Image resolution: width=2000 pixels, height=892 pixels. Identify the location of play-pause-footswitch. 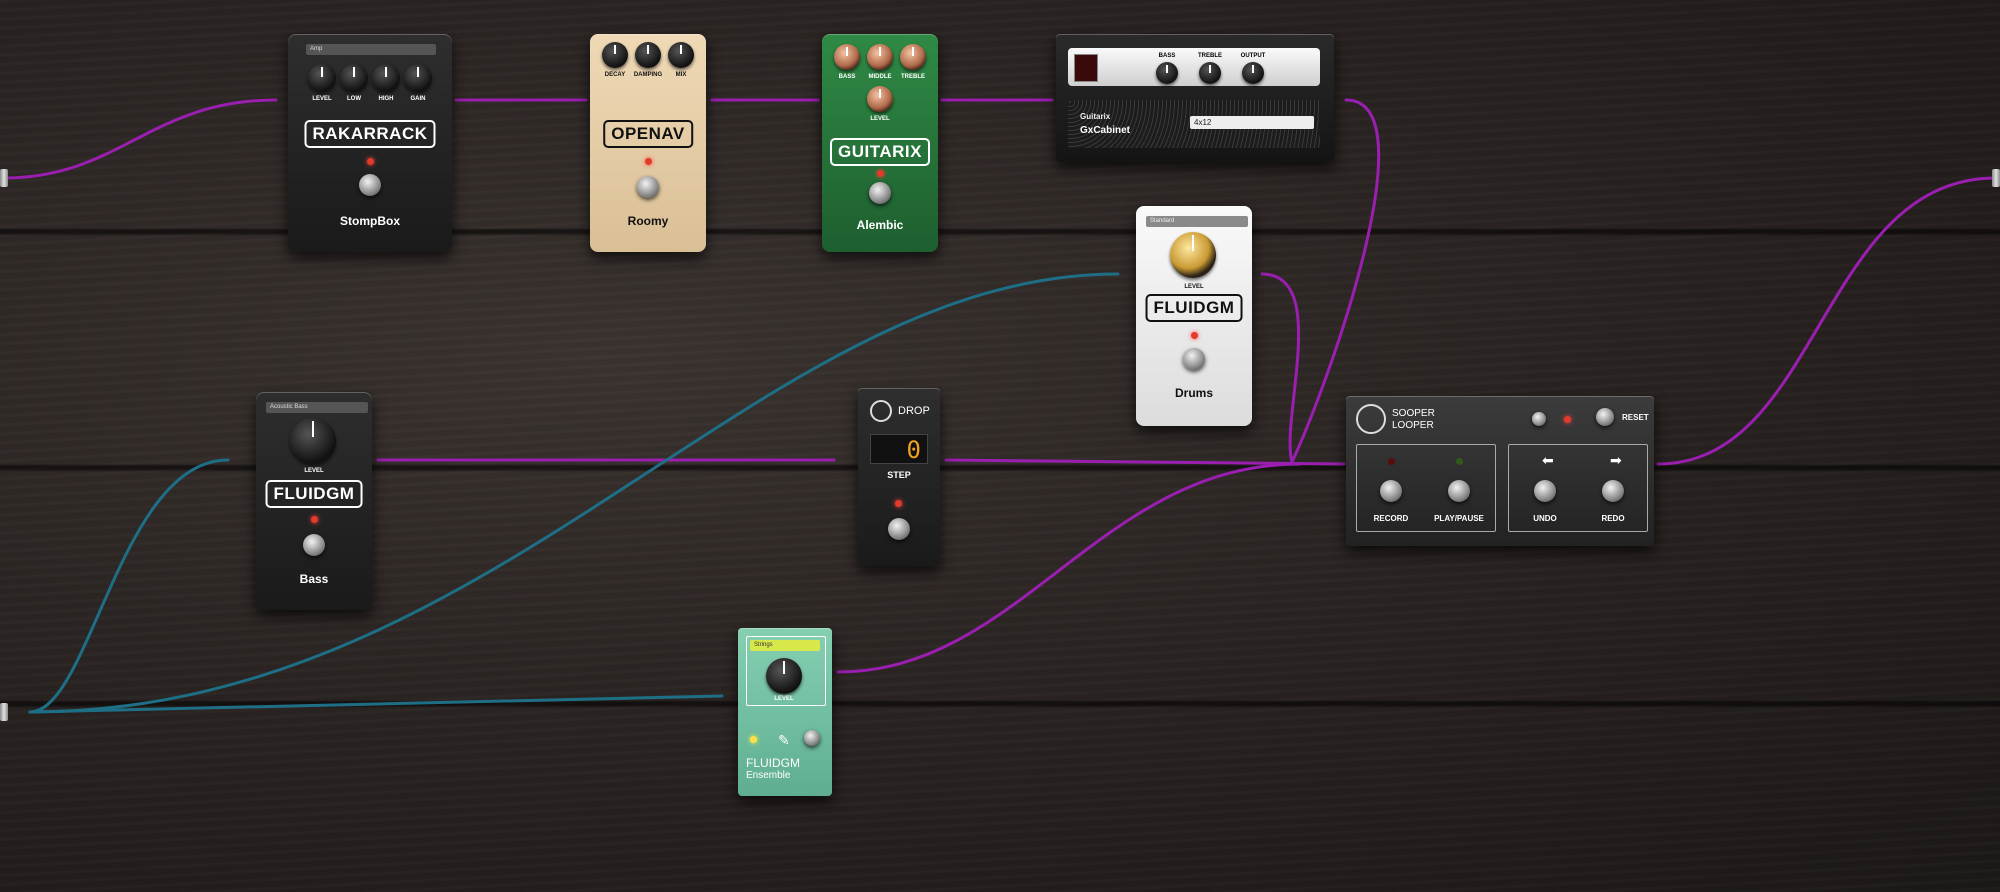
(1459, 491).